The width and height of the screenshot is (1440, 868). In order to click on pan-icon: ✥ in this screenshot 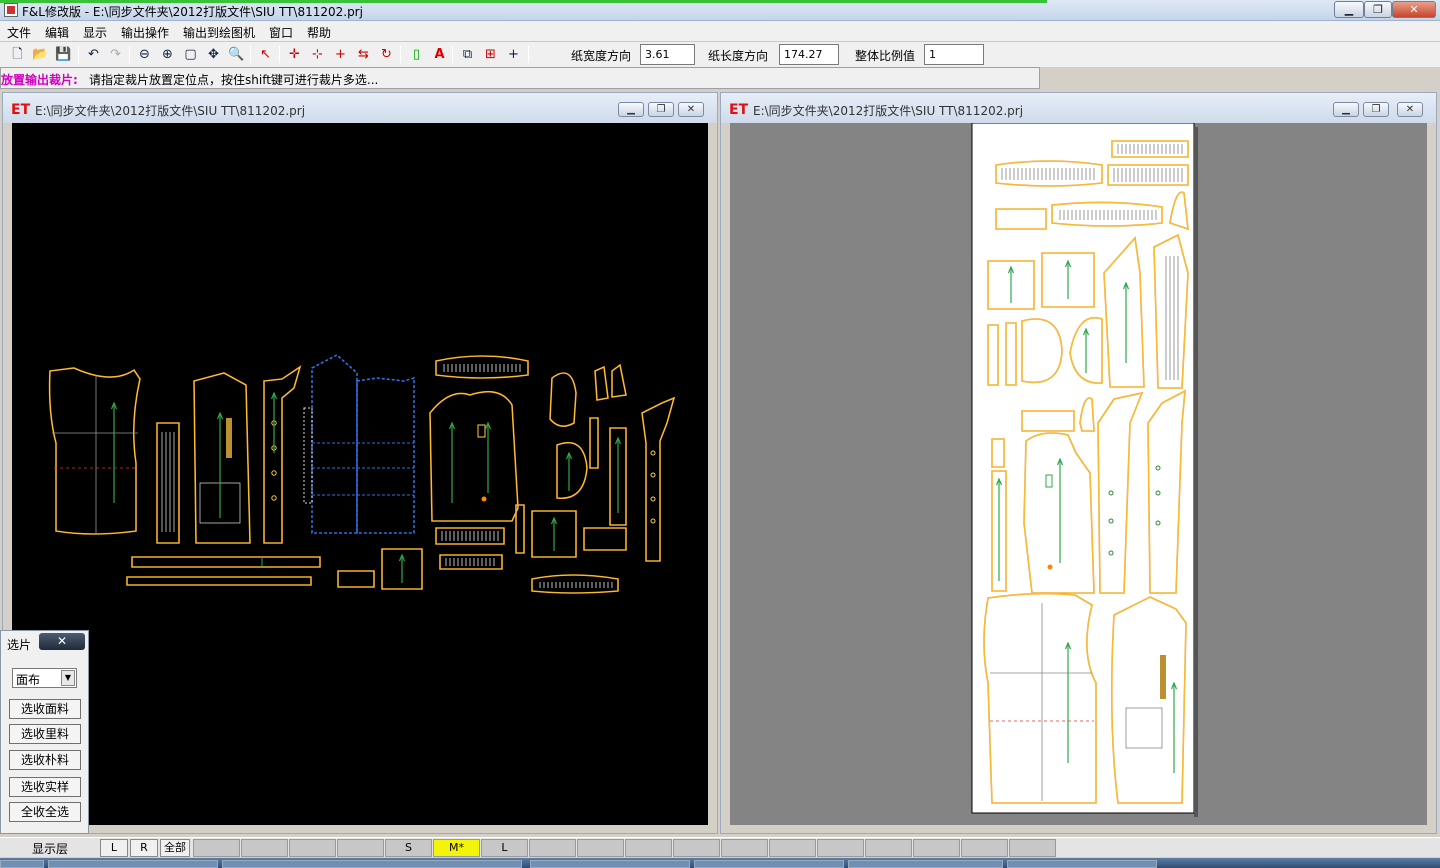, I will do `click(213, 54)`.